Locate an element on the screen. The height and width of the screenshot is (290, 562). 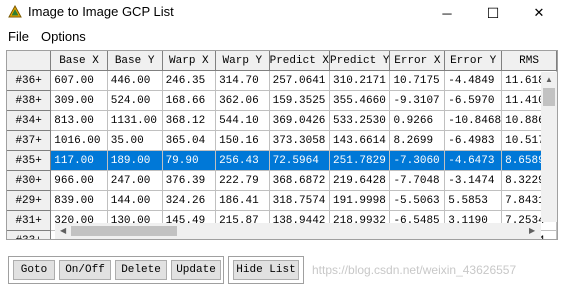
table-cell: 10.7175 is located at coordinates (417, 80).